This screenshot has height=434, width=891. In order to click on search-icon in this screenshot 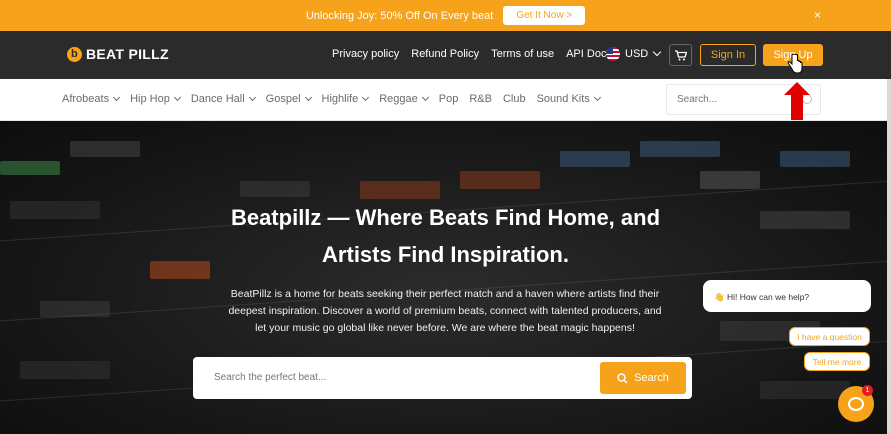, I will do `click(622, 378)`.